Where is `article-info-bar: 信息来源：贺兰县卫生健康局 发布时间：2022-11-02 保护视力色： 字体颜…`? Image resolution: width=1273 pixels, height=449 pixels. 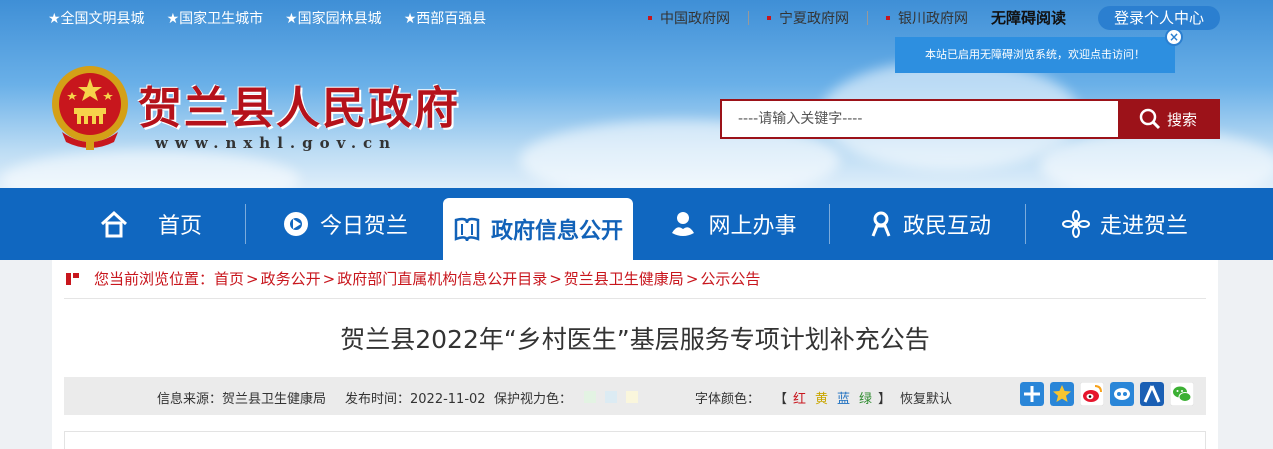
article-info-bar: 信息来源：贺兰县卫生健康局 发布时间：2022-11-02 保护视力色： 字体颜… is located at coordinates (635, 396).